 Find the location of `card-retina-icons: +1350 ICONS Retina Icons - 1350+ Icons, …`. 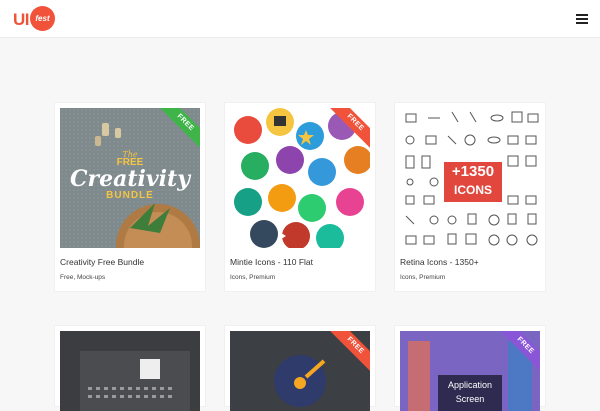

card-retina-icons: +1350 ICONS Retina Icons - 1350+ Icons, … is located at coordinates (470, 197).